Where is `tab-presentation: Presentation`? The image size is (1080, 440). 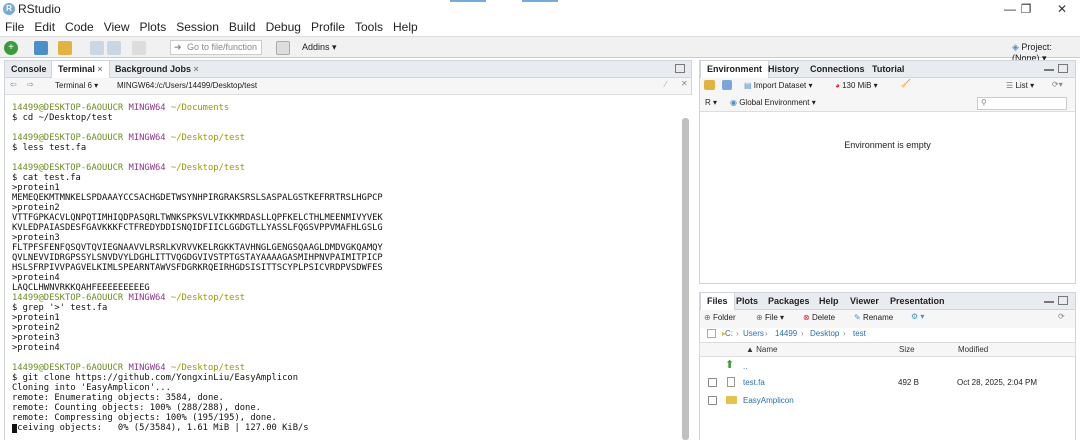
tab-presentation: Presentation is located at coordinates (917, 301).